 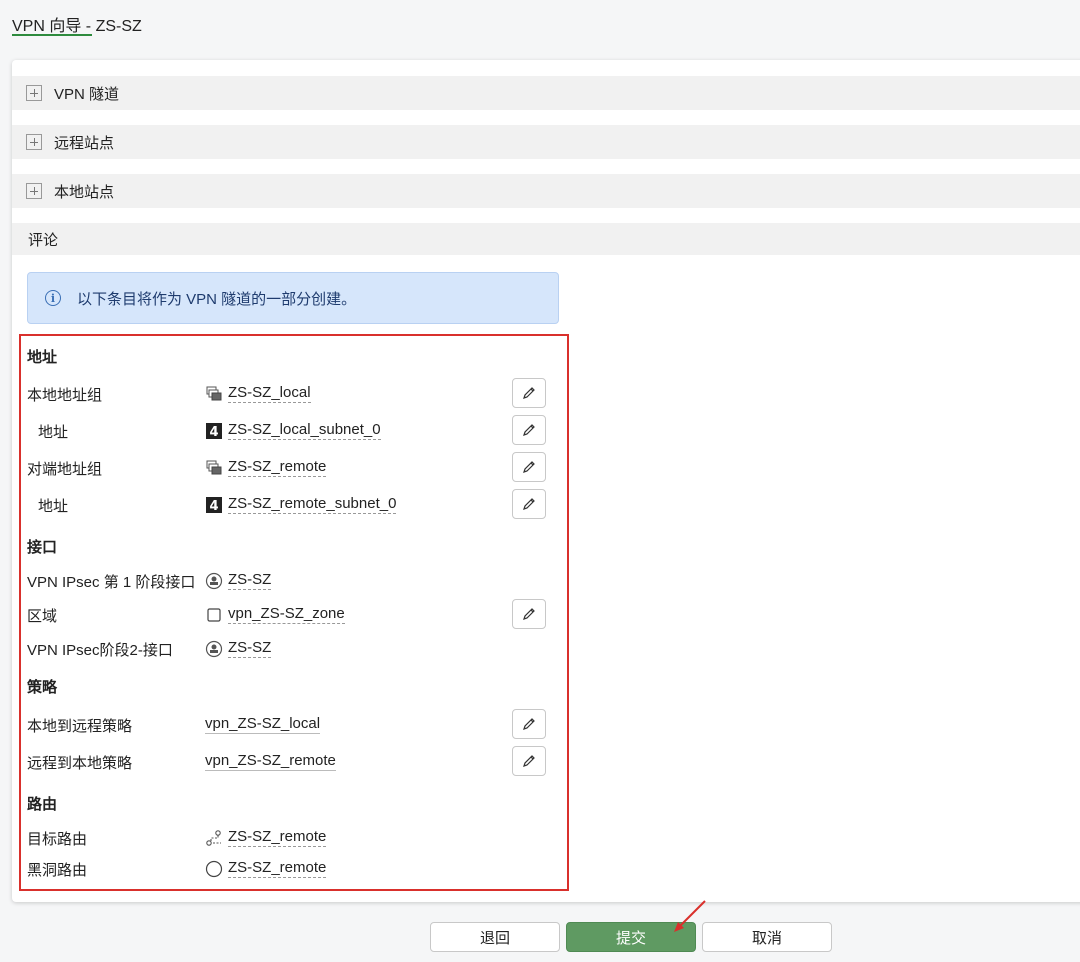 What do you see at coordinates (690, 916) in the screenshot?
I see `red-arrow-annotation` at bounding box center [690, 916].